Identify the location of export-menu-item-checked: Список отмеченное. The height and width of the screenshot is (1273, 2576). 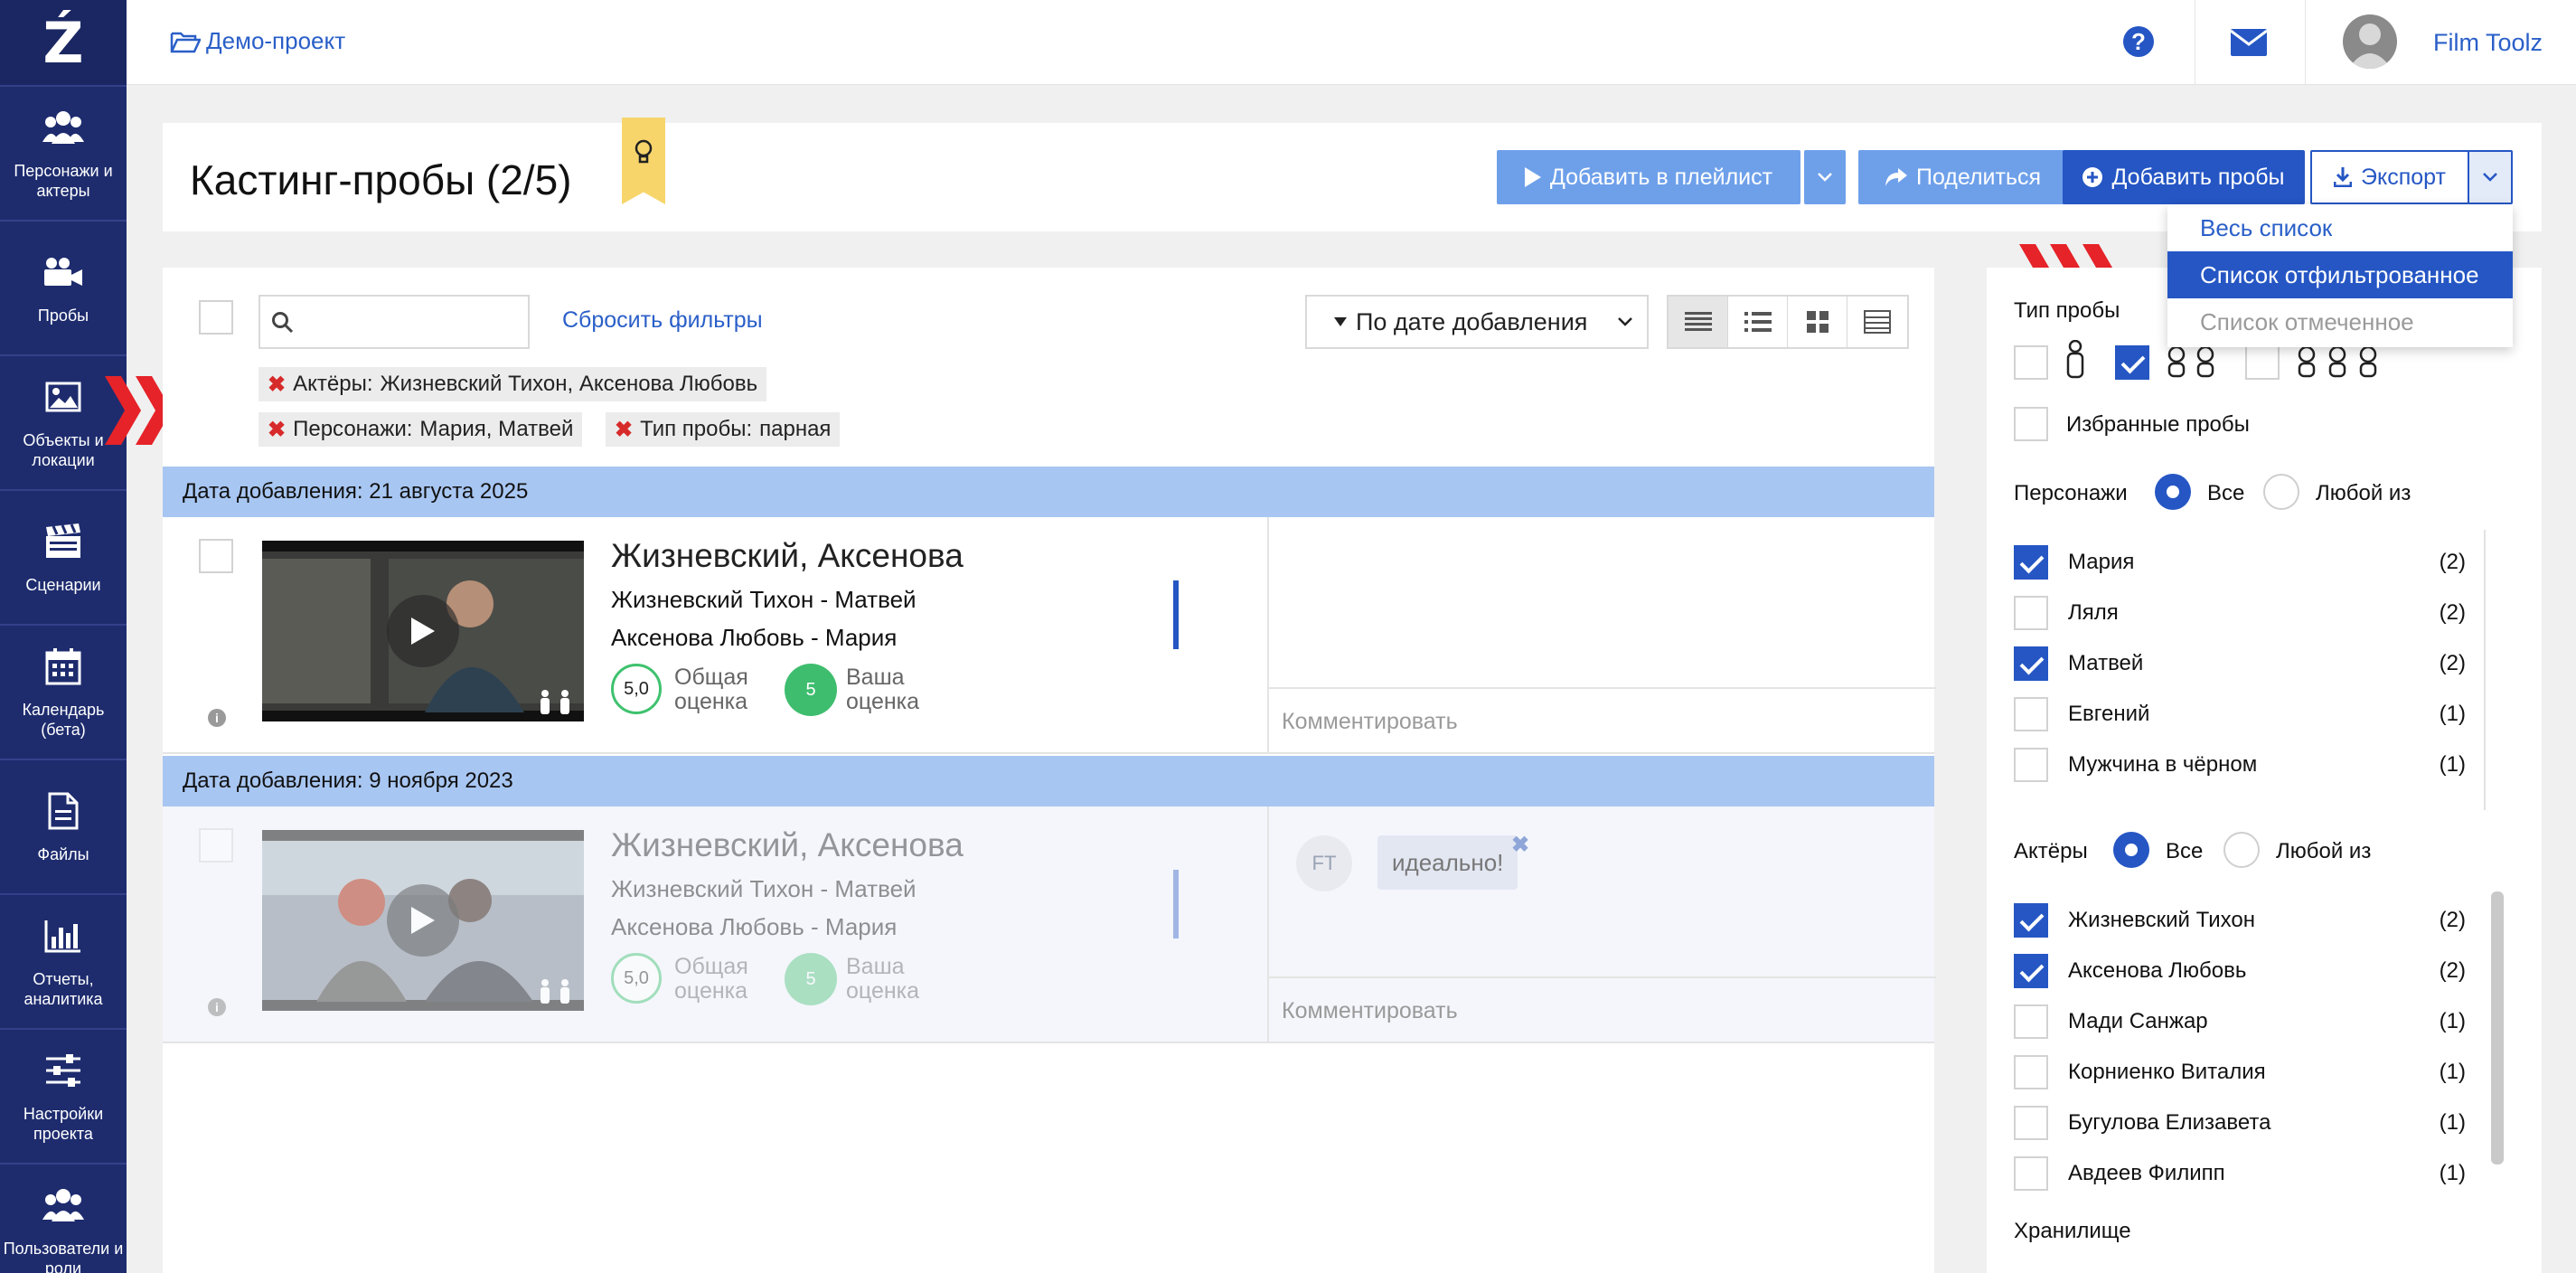
(2340, 321).